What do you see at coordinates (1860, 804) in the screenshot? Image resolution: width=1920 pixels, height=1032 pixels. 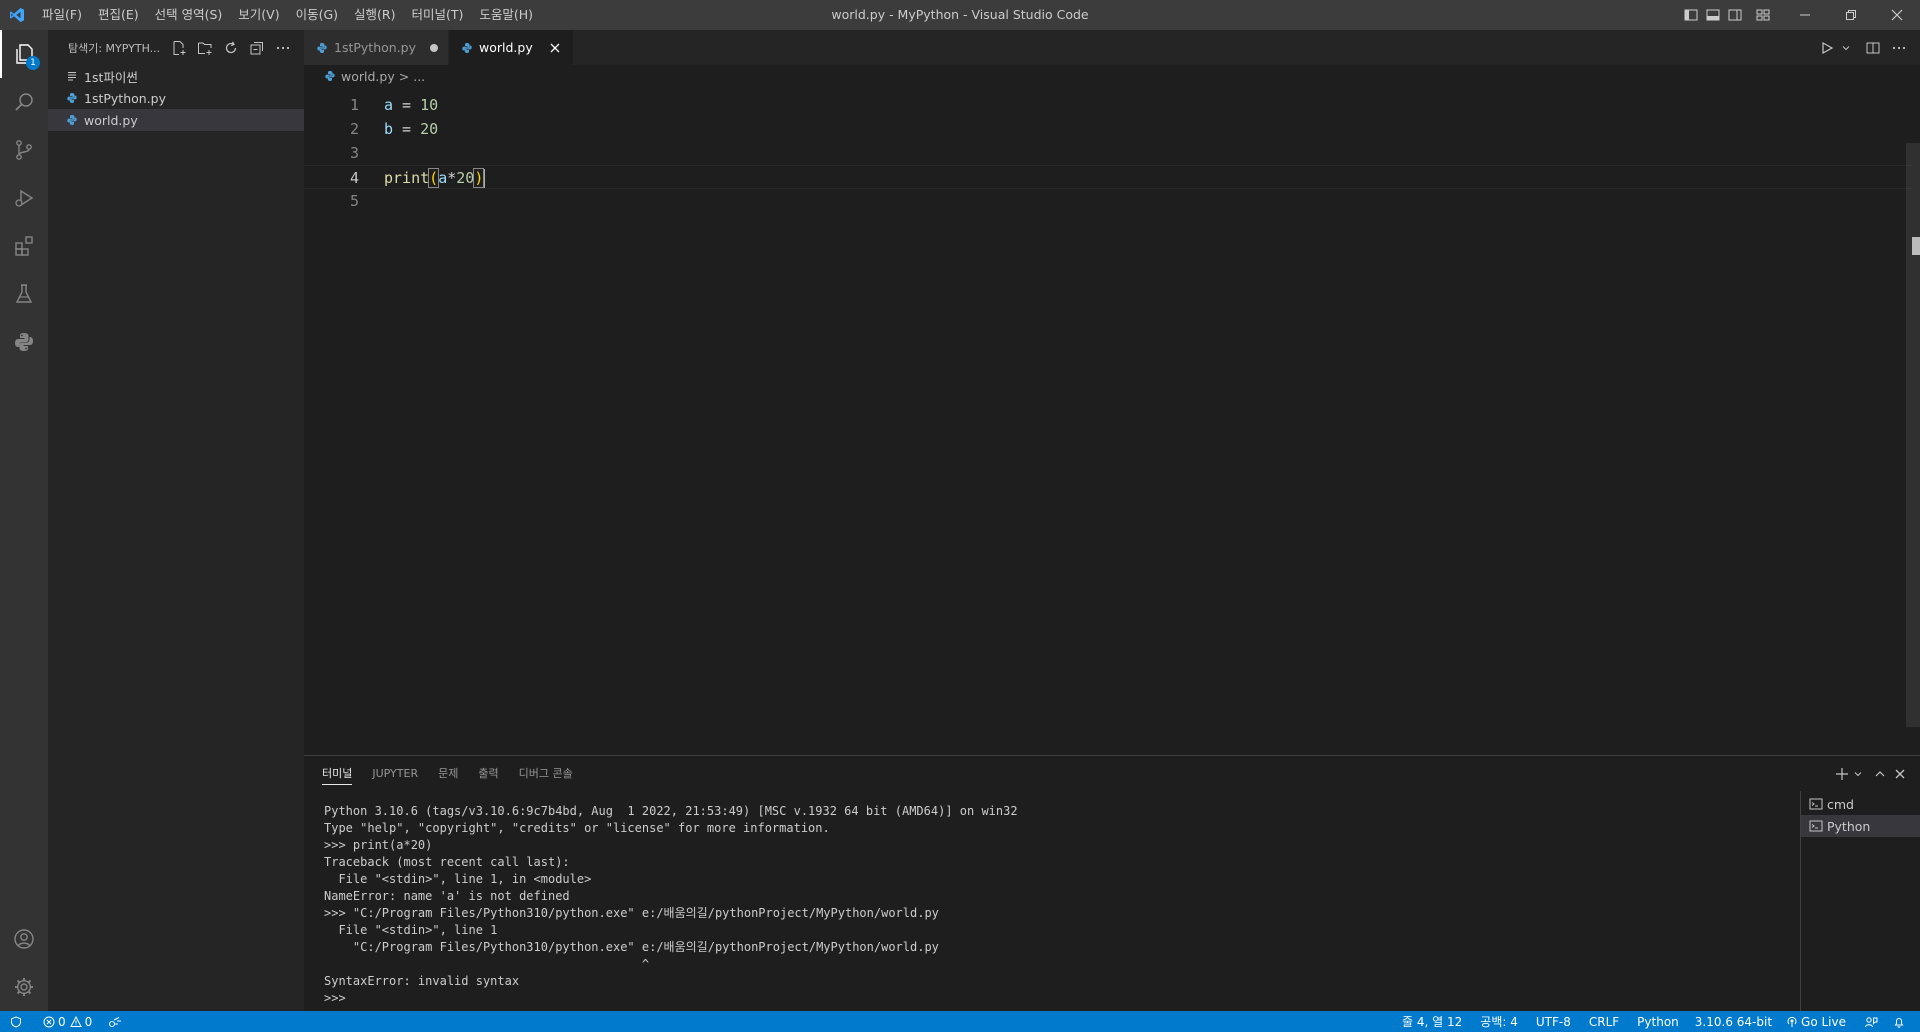 I see `terminal-item-cmd: cmd` at bounding box center [1860, 804].